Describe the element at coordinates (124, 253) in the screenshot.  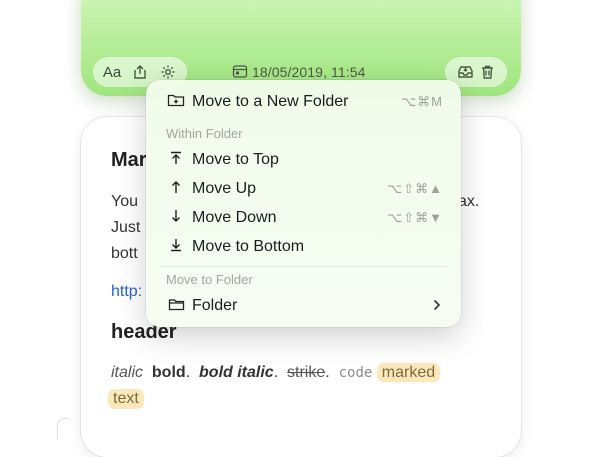
I see `note-text-line: bott` at that location.